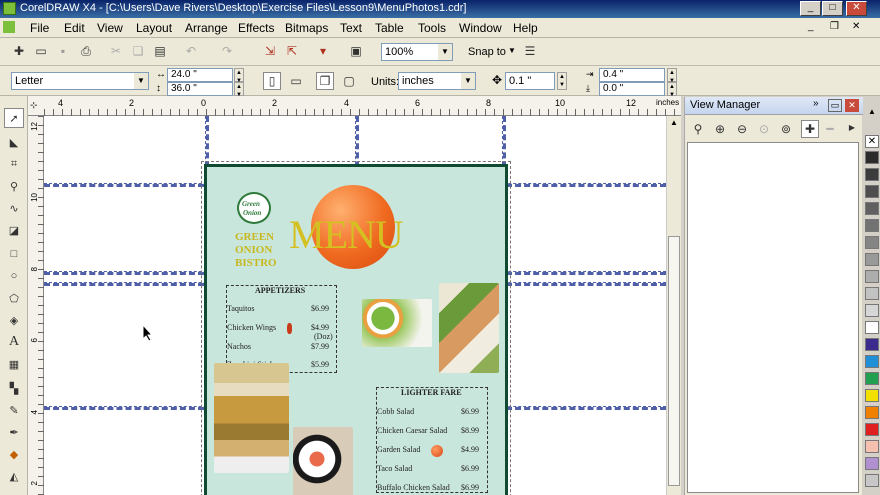 This screenshot has height=495, width=880. I want to click on undo-icon: ↶, so click(191, 51).